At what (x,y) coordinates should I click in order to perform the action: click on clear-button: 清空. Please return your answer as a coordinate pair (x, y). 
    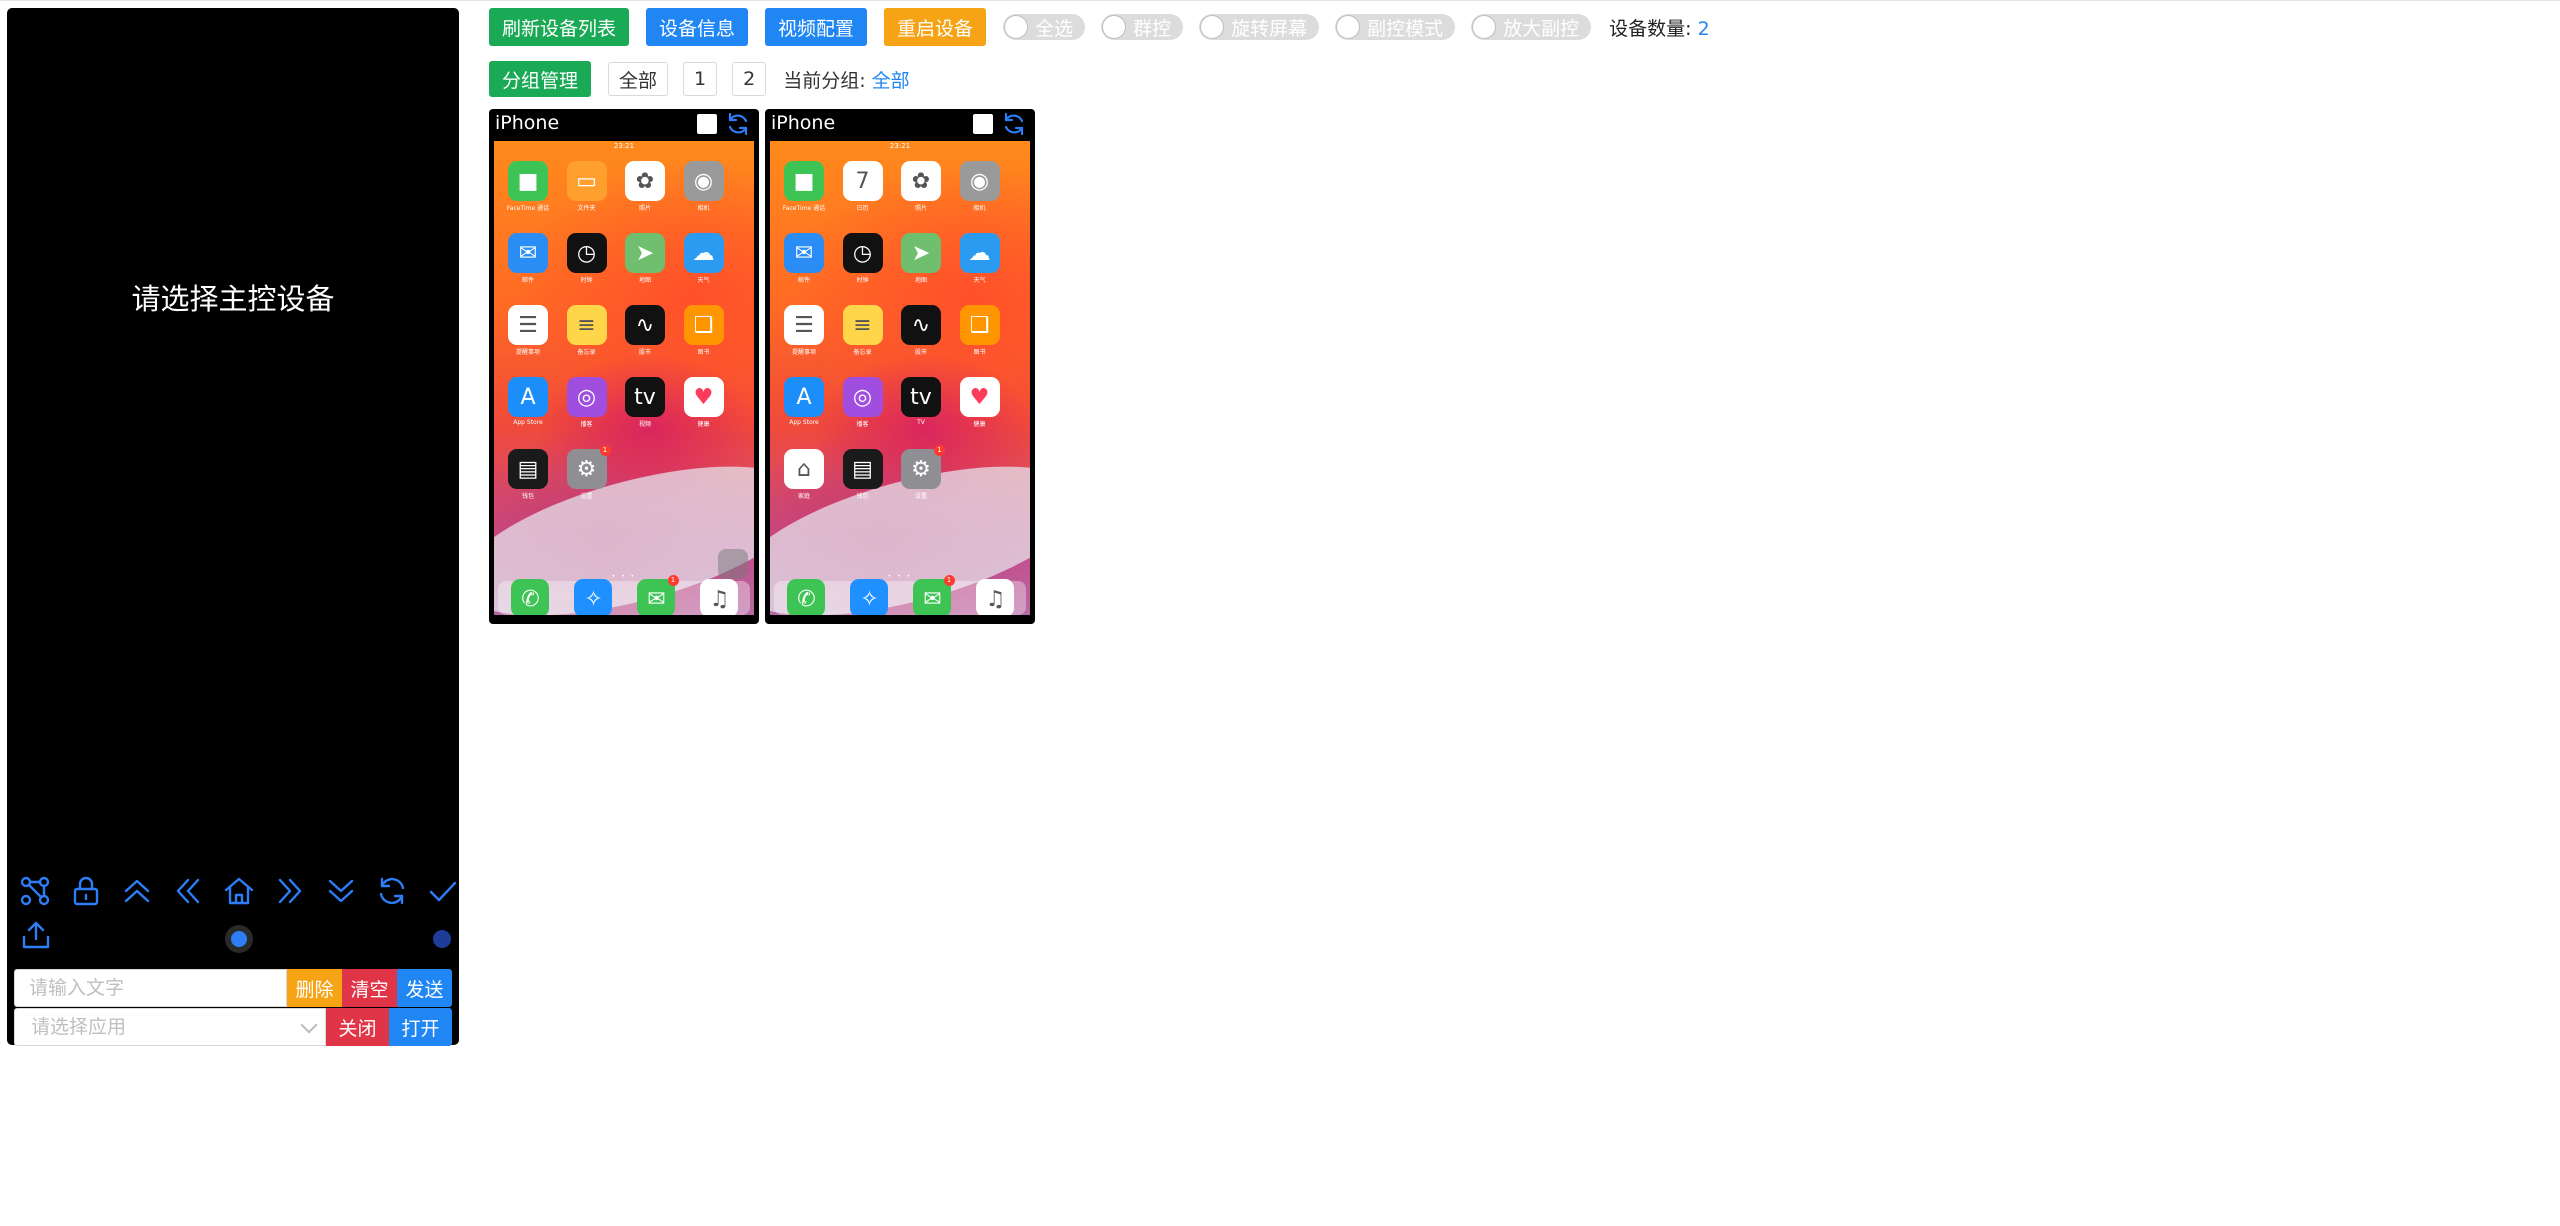
    Looking at the image, I should click on (369, 988).